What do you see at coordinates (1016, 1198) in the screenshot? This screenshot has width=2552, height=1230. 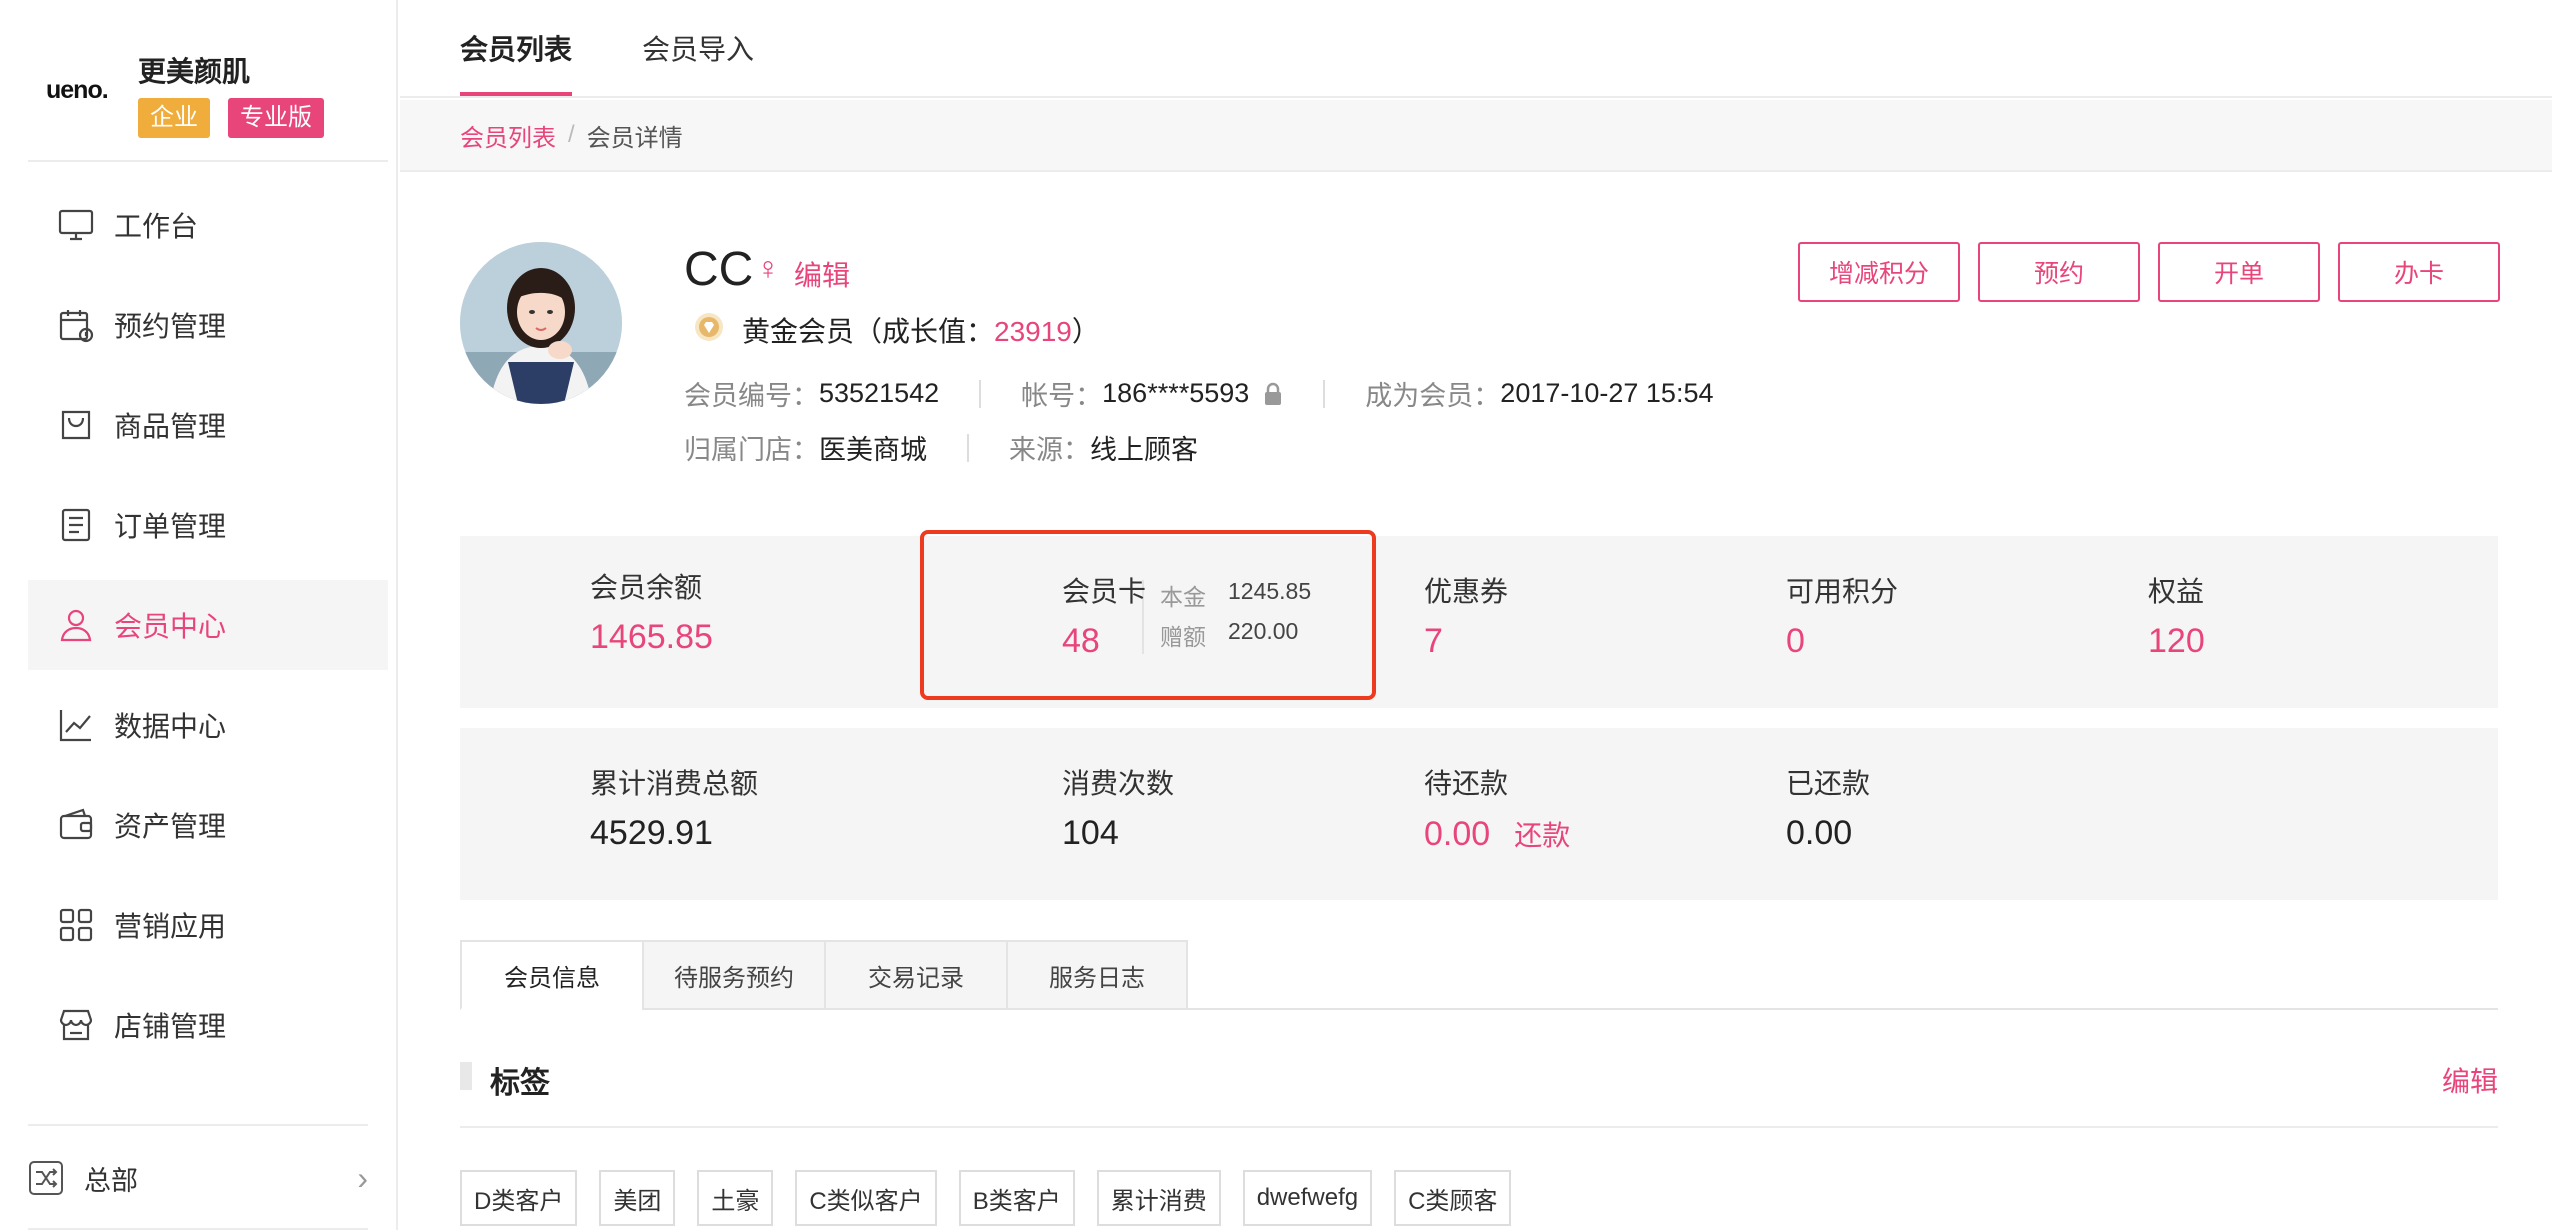 I see `tag: B类客户` at bounding box center [1016, 1198].